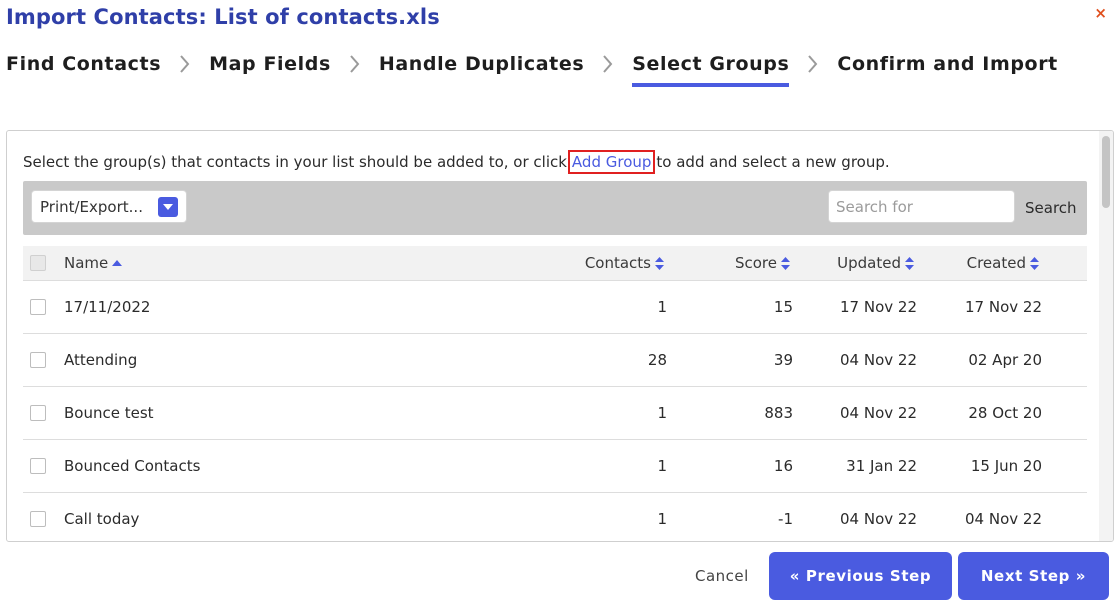 Image resolution: width=1117 pixels, height=609 pixels. I want to click on group-created: 15 Jun 20, so click(1006, 466).